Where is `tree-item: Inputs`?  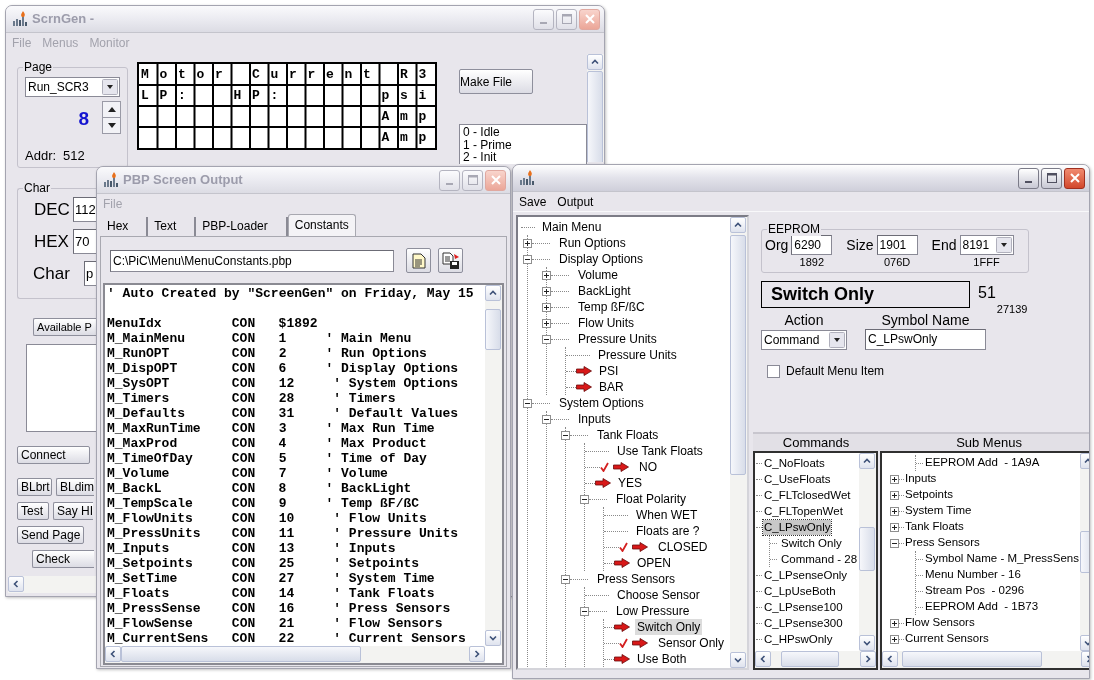 tree-item: Inputs is located at coordinates (594, 419).